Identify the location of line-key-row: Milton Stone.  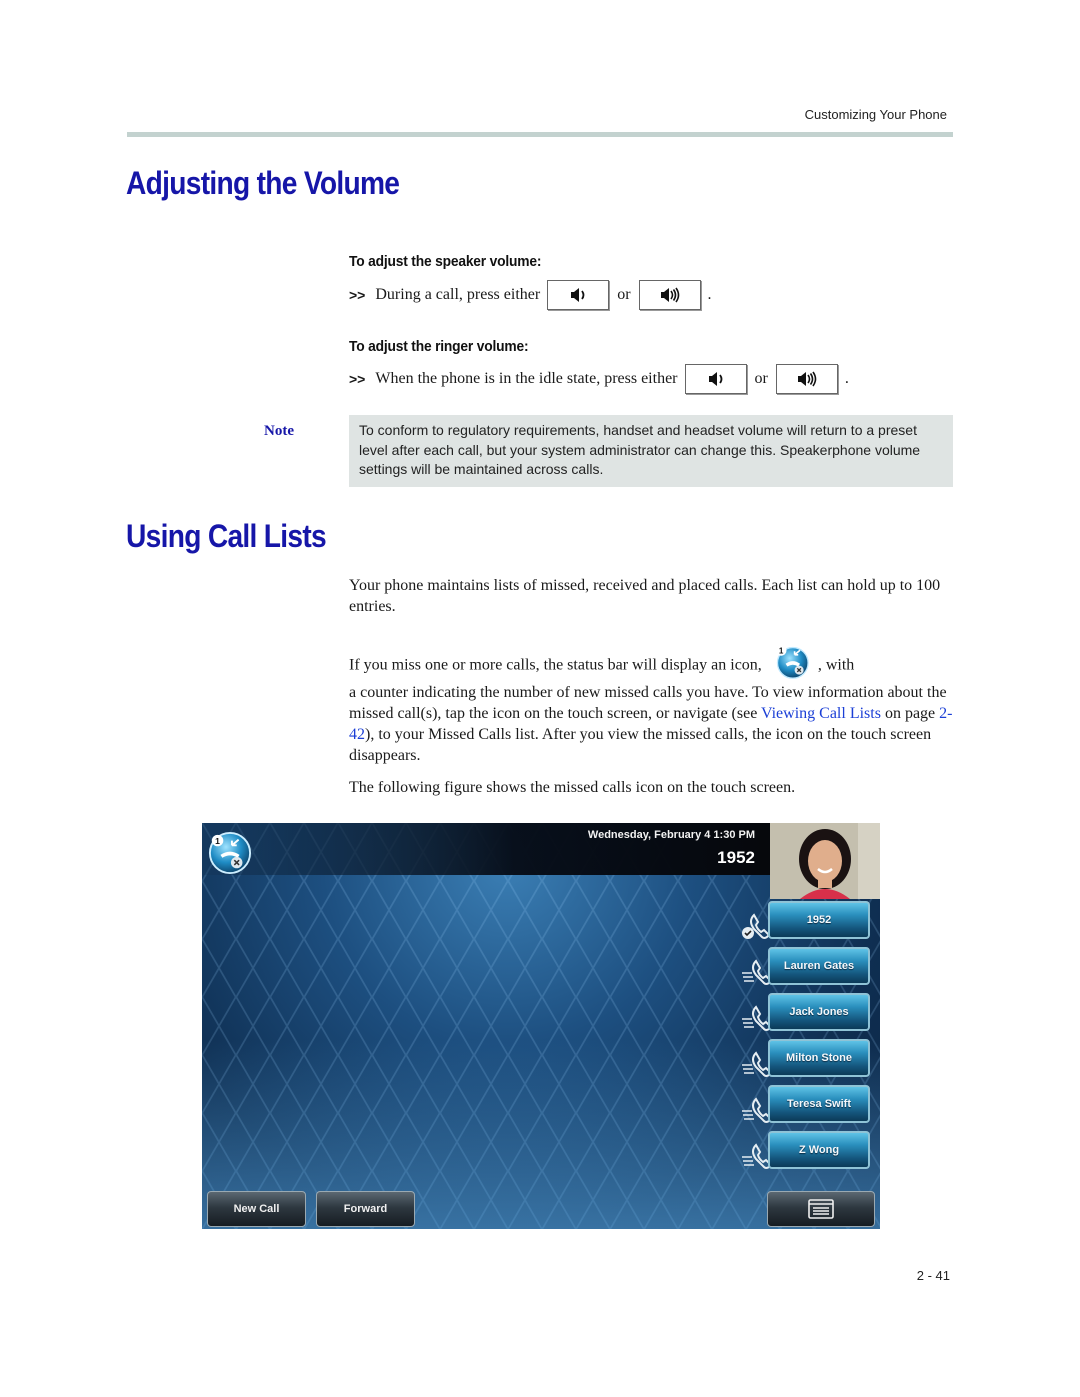
(807, 1062).